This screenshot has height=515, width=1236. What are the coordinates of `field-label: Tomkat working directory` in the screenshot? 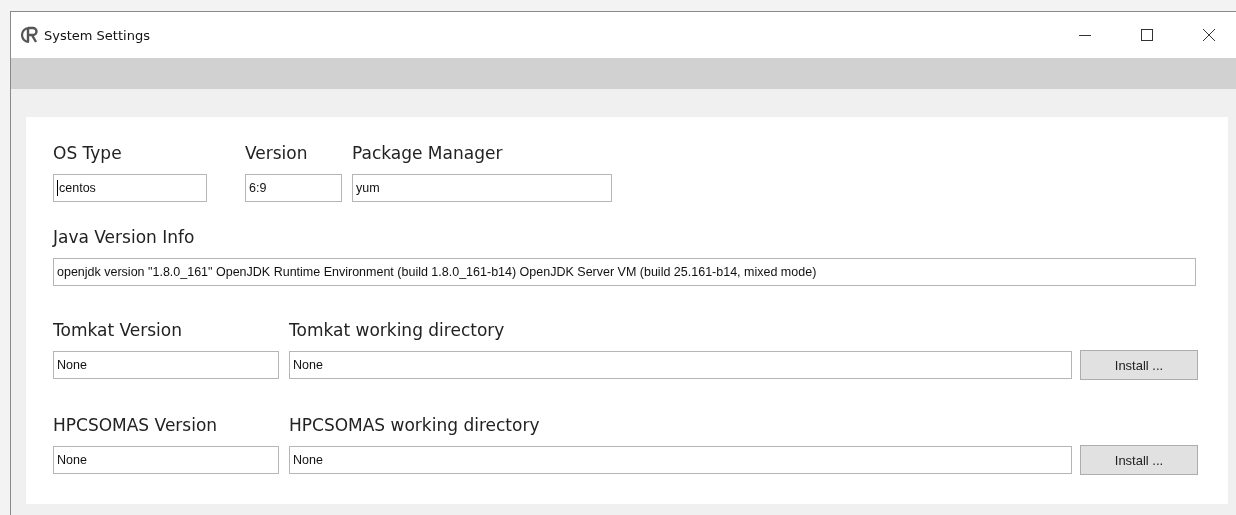 It's located at (397, 330).